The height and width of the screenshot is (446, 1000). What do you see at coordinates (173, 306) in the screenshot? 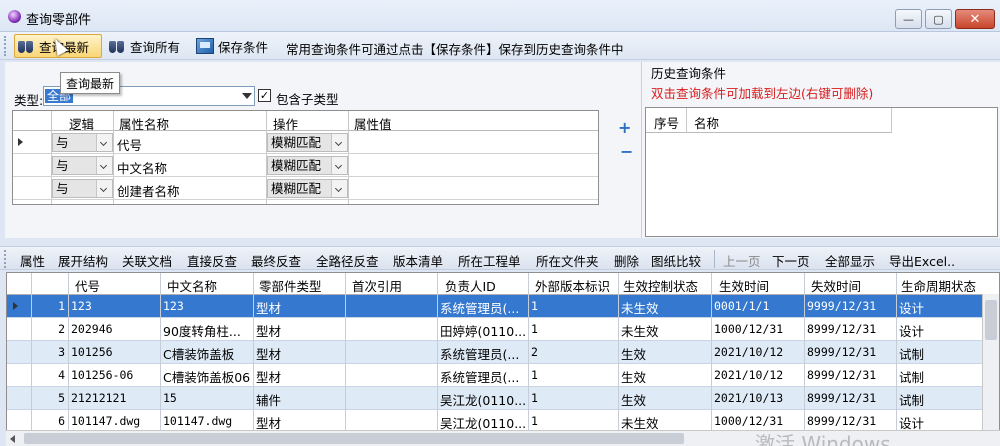
I see `cell-cn-name: 123` at bounding box center [173, 306].